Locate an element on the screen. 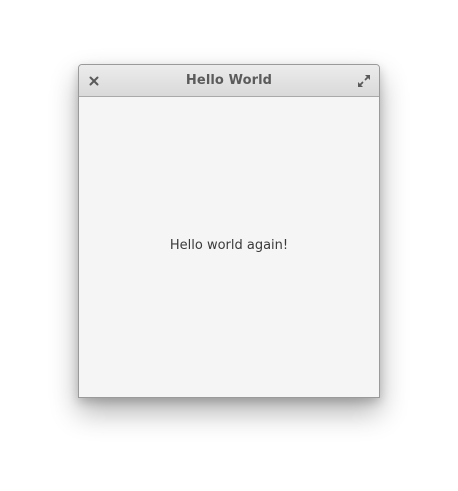 The width and height of the screenshot is (458, 491). maximize-button is located at coordinates (364, 81).